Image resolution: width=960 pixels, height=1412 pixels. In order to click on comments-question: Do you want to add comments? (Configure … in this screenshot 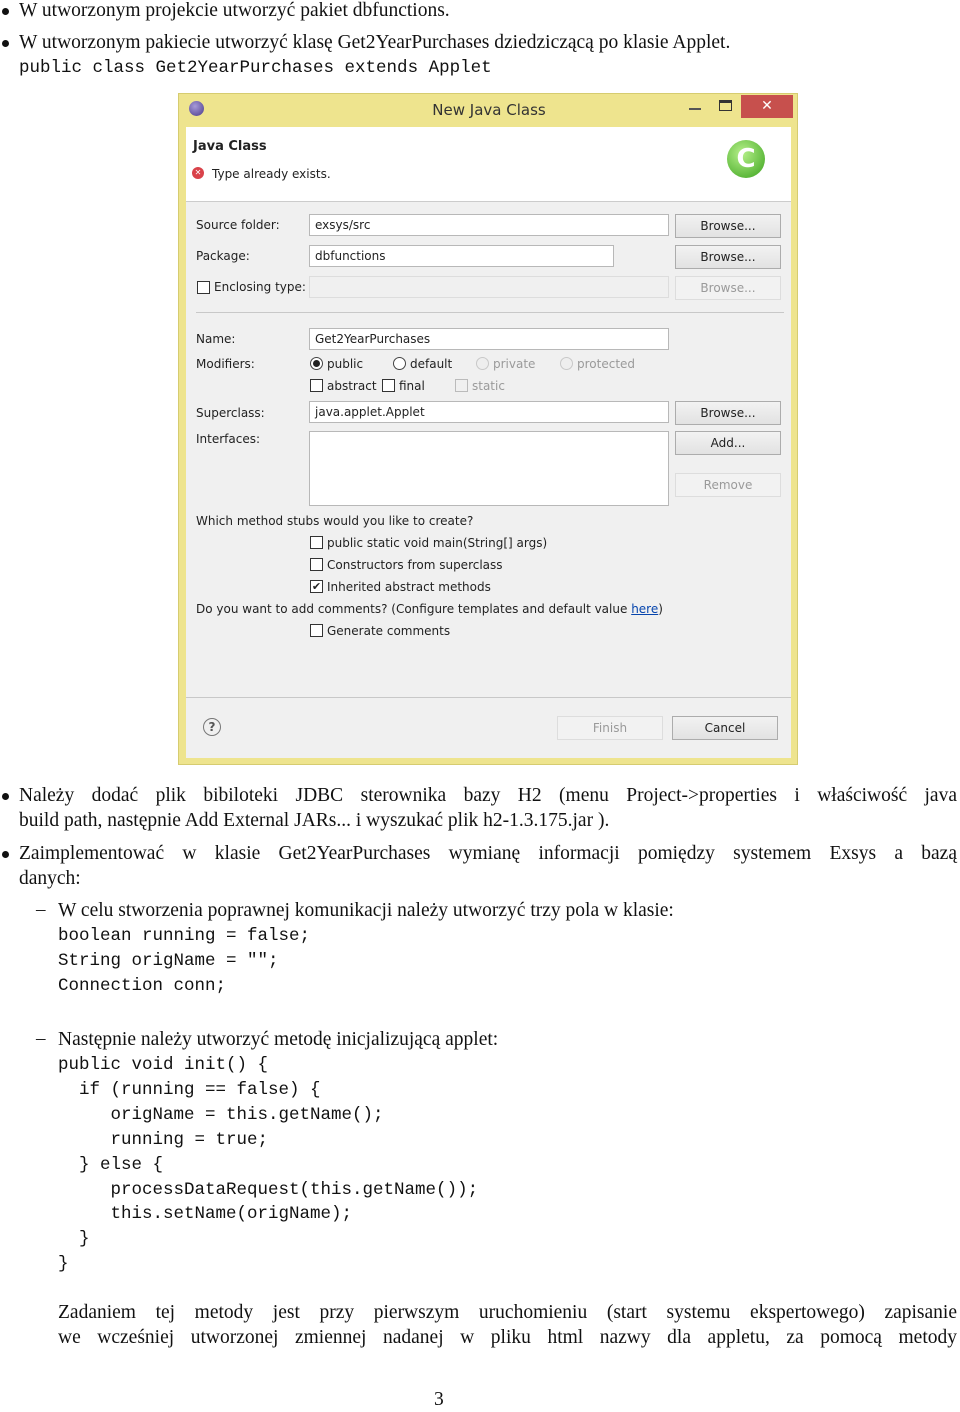, I will do `click(429, 609)`.